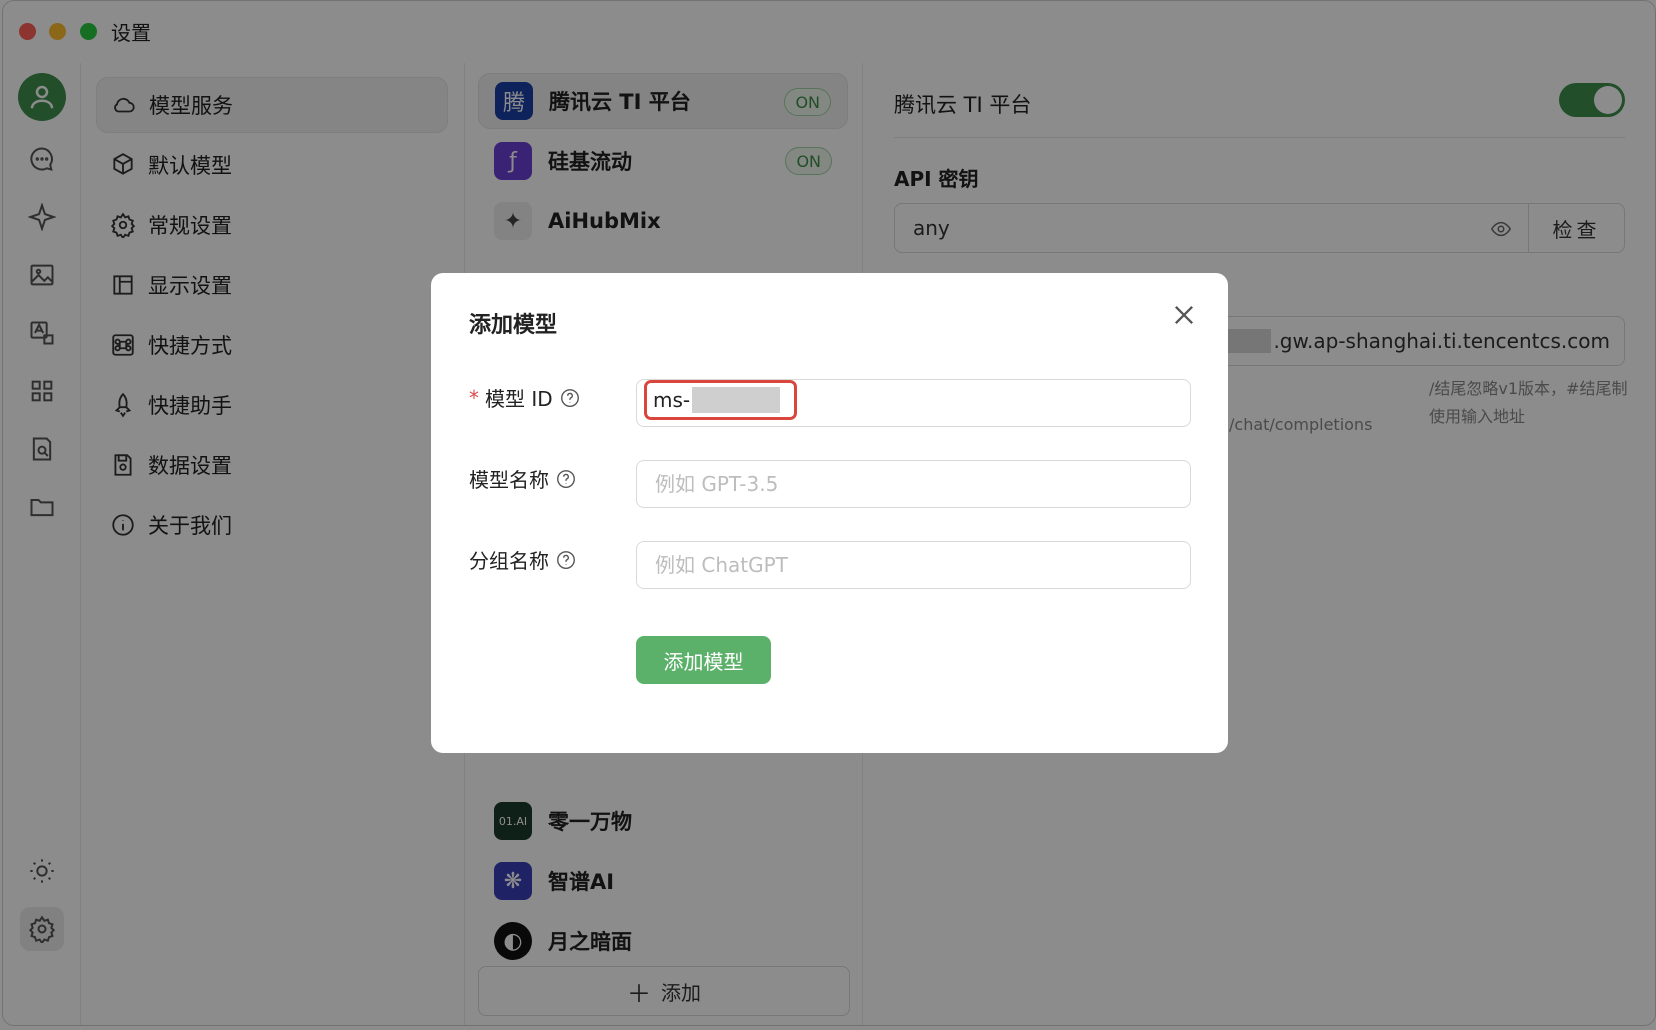 This screenshot has width=1656, height=1030. Describe the element at coordinates (509, 561) in the screenshot. I see `group-name-label: 分组名称` at that location.